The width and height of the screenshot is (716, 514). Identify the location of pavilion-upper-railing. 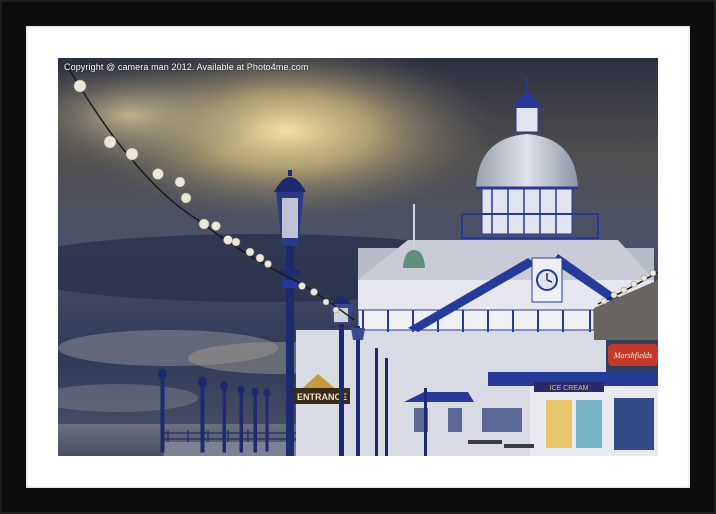
(476, 320).